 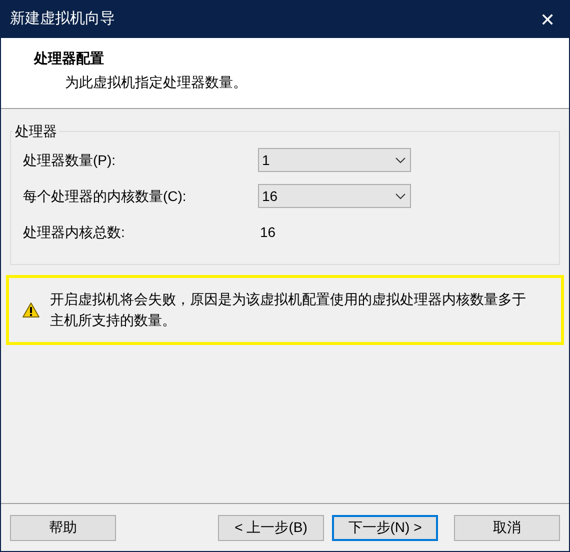 I want to click on dropdown: 1, so click(x=334, y=160).